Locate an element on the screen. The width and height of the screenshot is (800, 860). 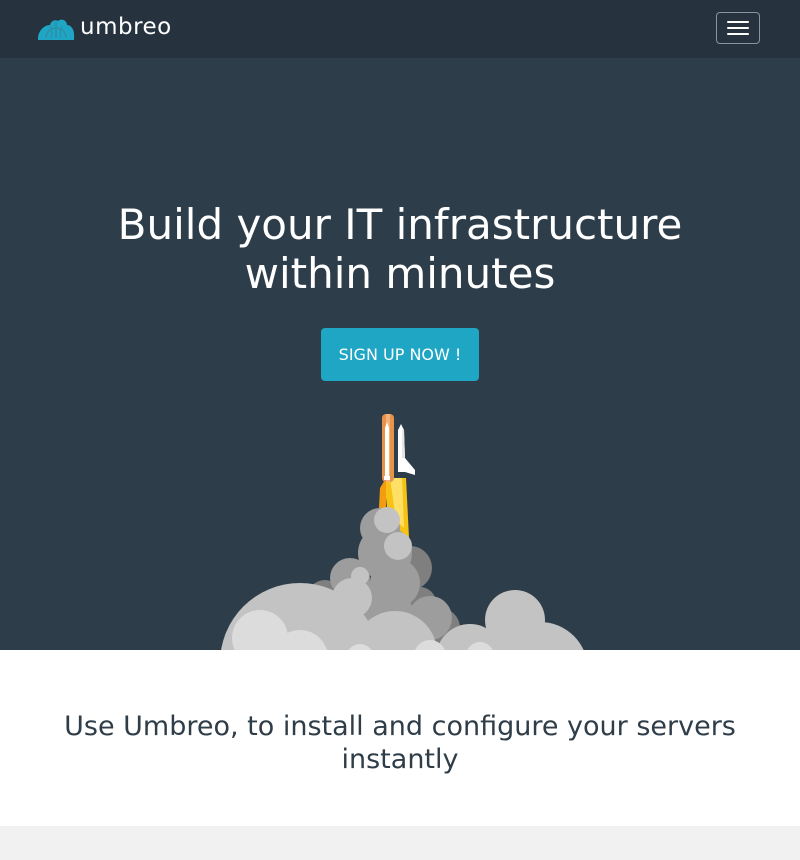
menu-toggle-button is located at coordinates (738, 28).